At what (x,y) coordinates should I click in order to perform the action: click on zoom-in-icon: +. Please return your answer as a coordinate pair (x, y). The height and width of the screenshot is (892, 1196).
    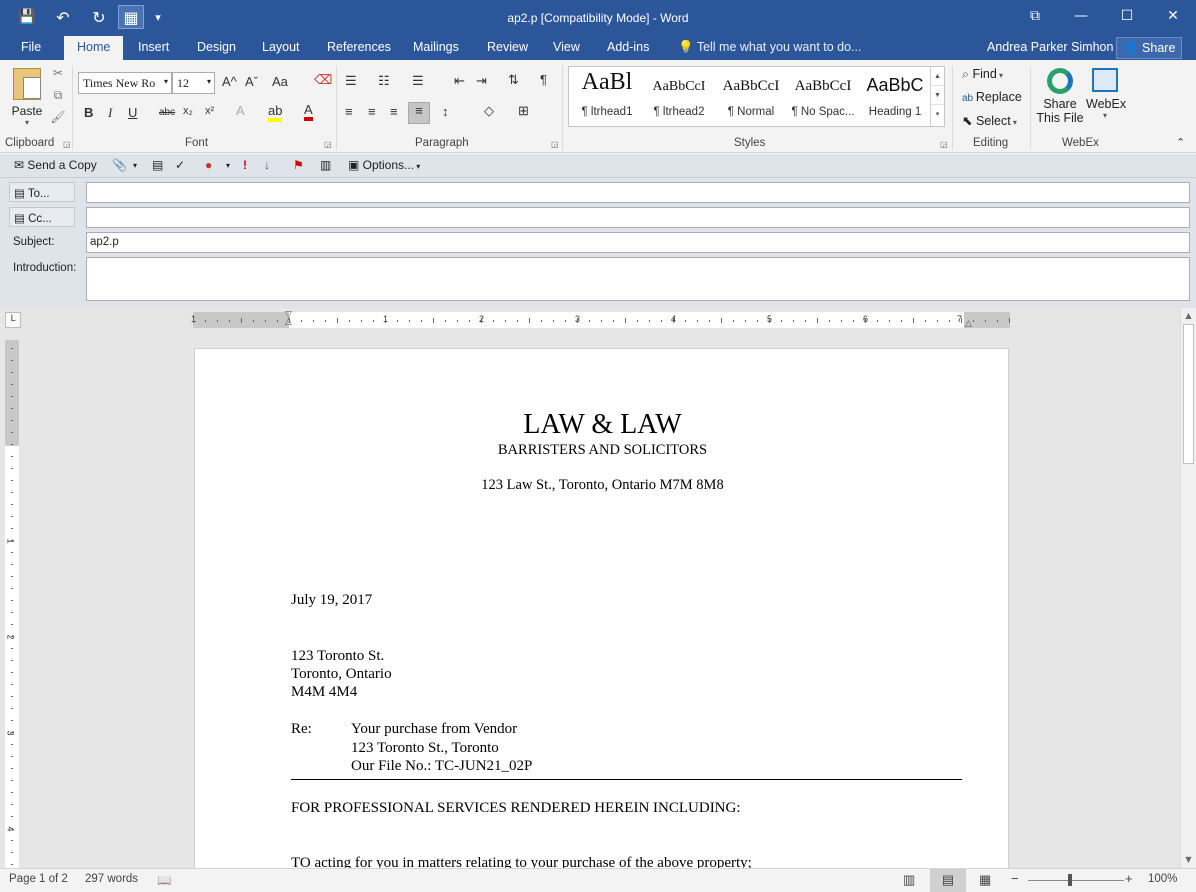
    Looking at the image, I should click on (1129, 878).